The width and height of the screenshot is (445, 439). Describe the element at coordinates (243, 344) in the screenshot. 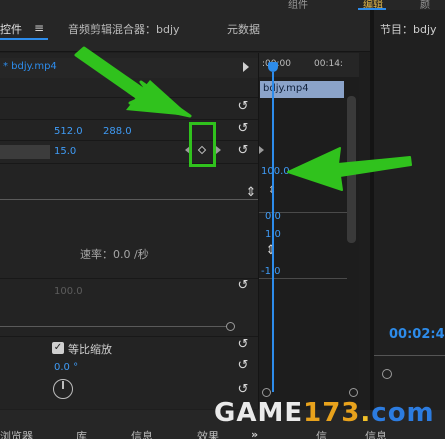

I see `reset-uniform-scale-icon: ↺` at that location.